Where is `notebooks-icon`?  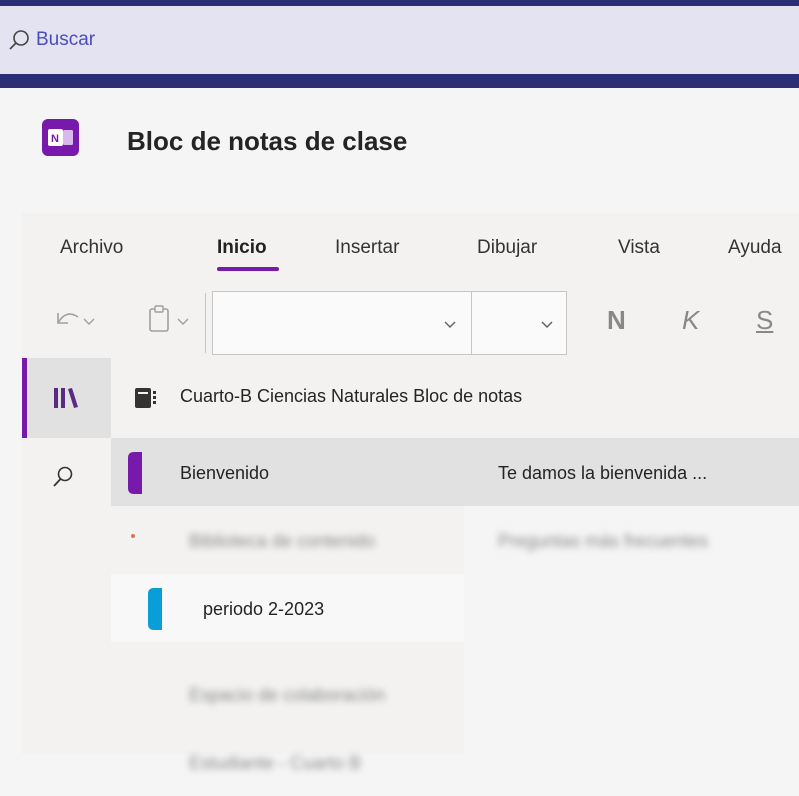
notebooks-icon is located at coordinates (66, 398).